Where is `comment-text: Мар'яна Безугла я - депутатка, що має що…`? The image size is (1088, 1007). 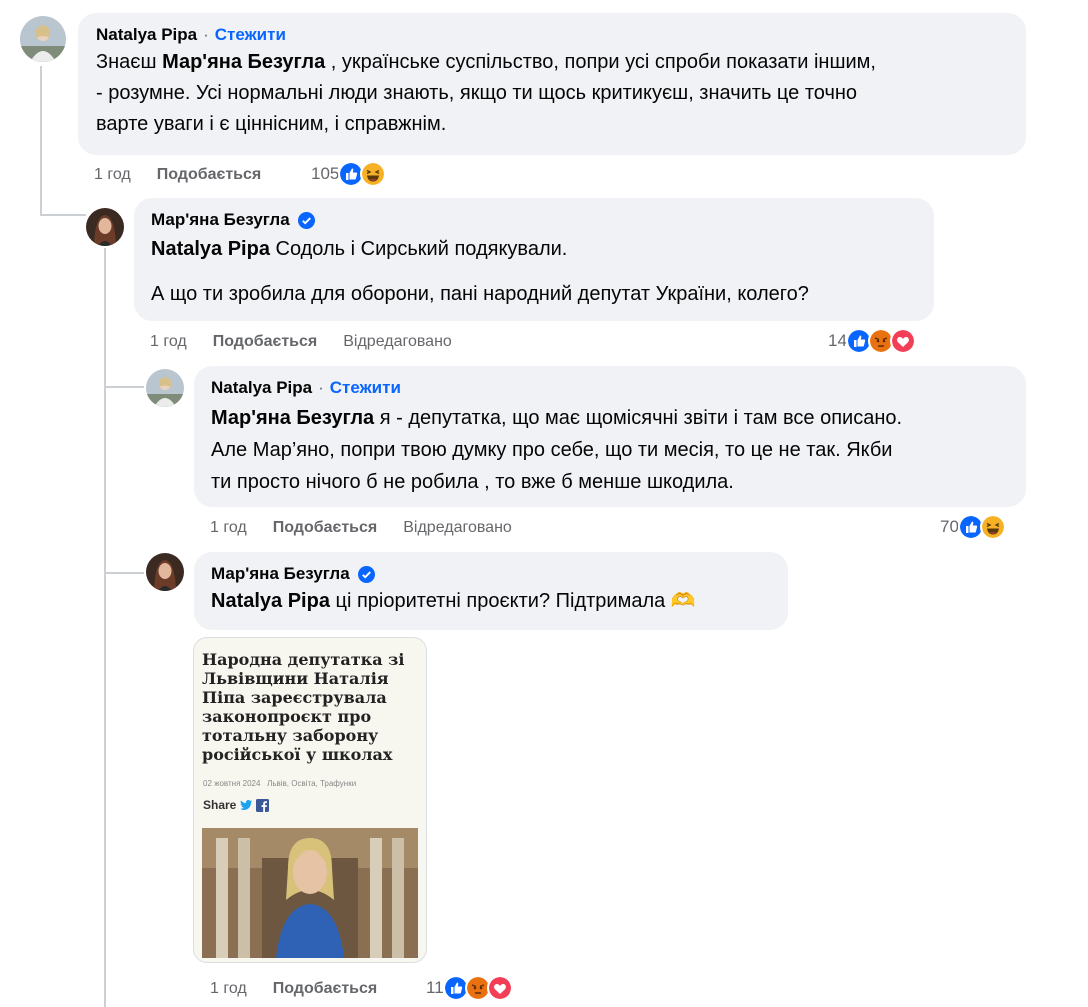 comment-text: Мар'яна Безугла я - депутатка, що має що… is located at coordinates (557, 450).